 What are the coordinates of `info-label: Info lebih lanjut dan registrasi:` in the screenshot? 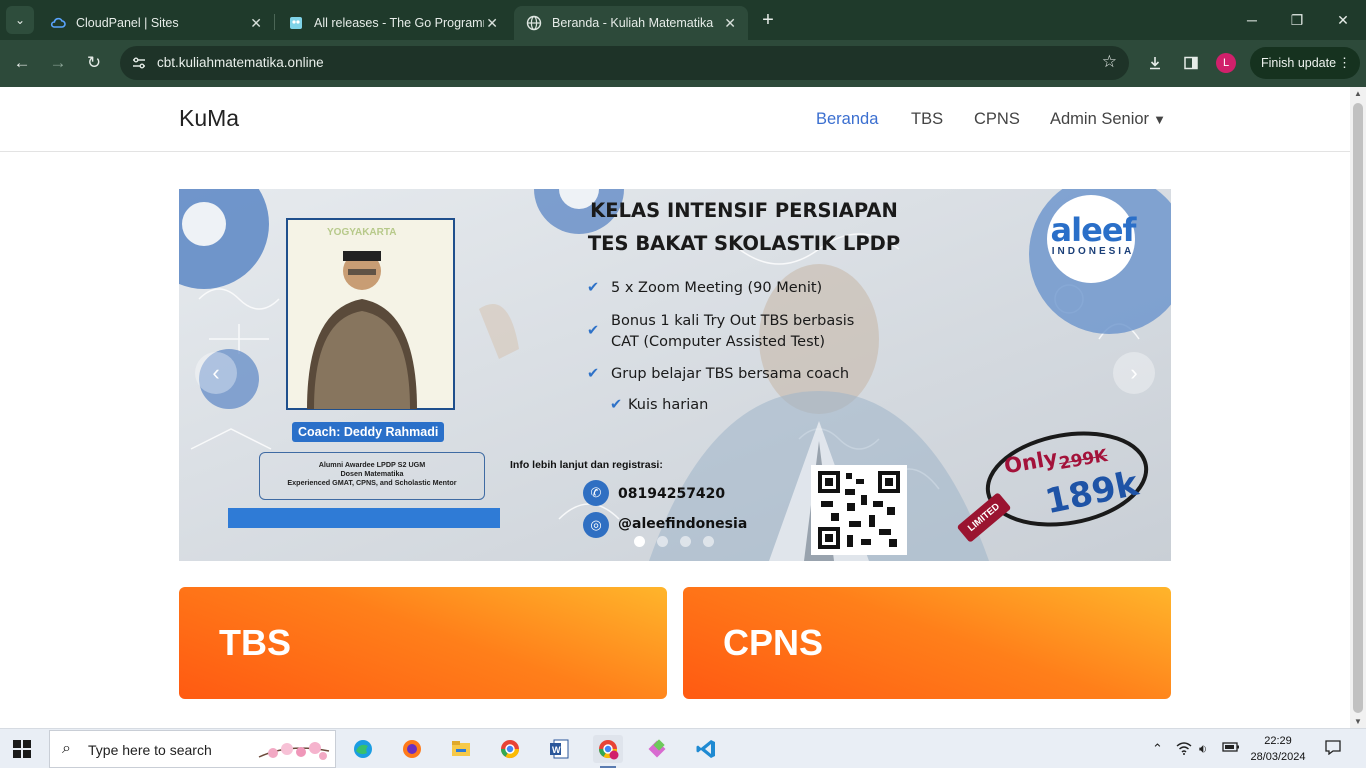 It's located at (586, 465).